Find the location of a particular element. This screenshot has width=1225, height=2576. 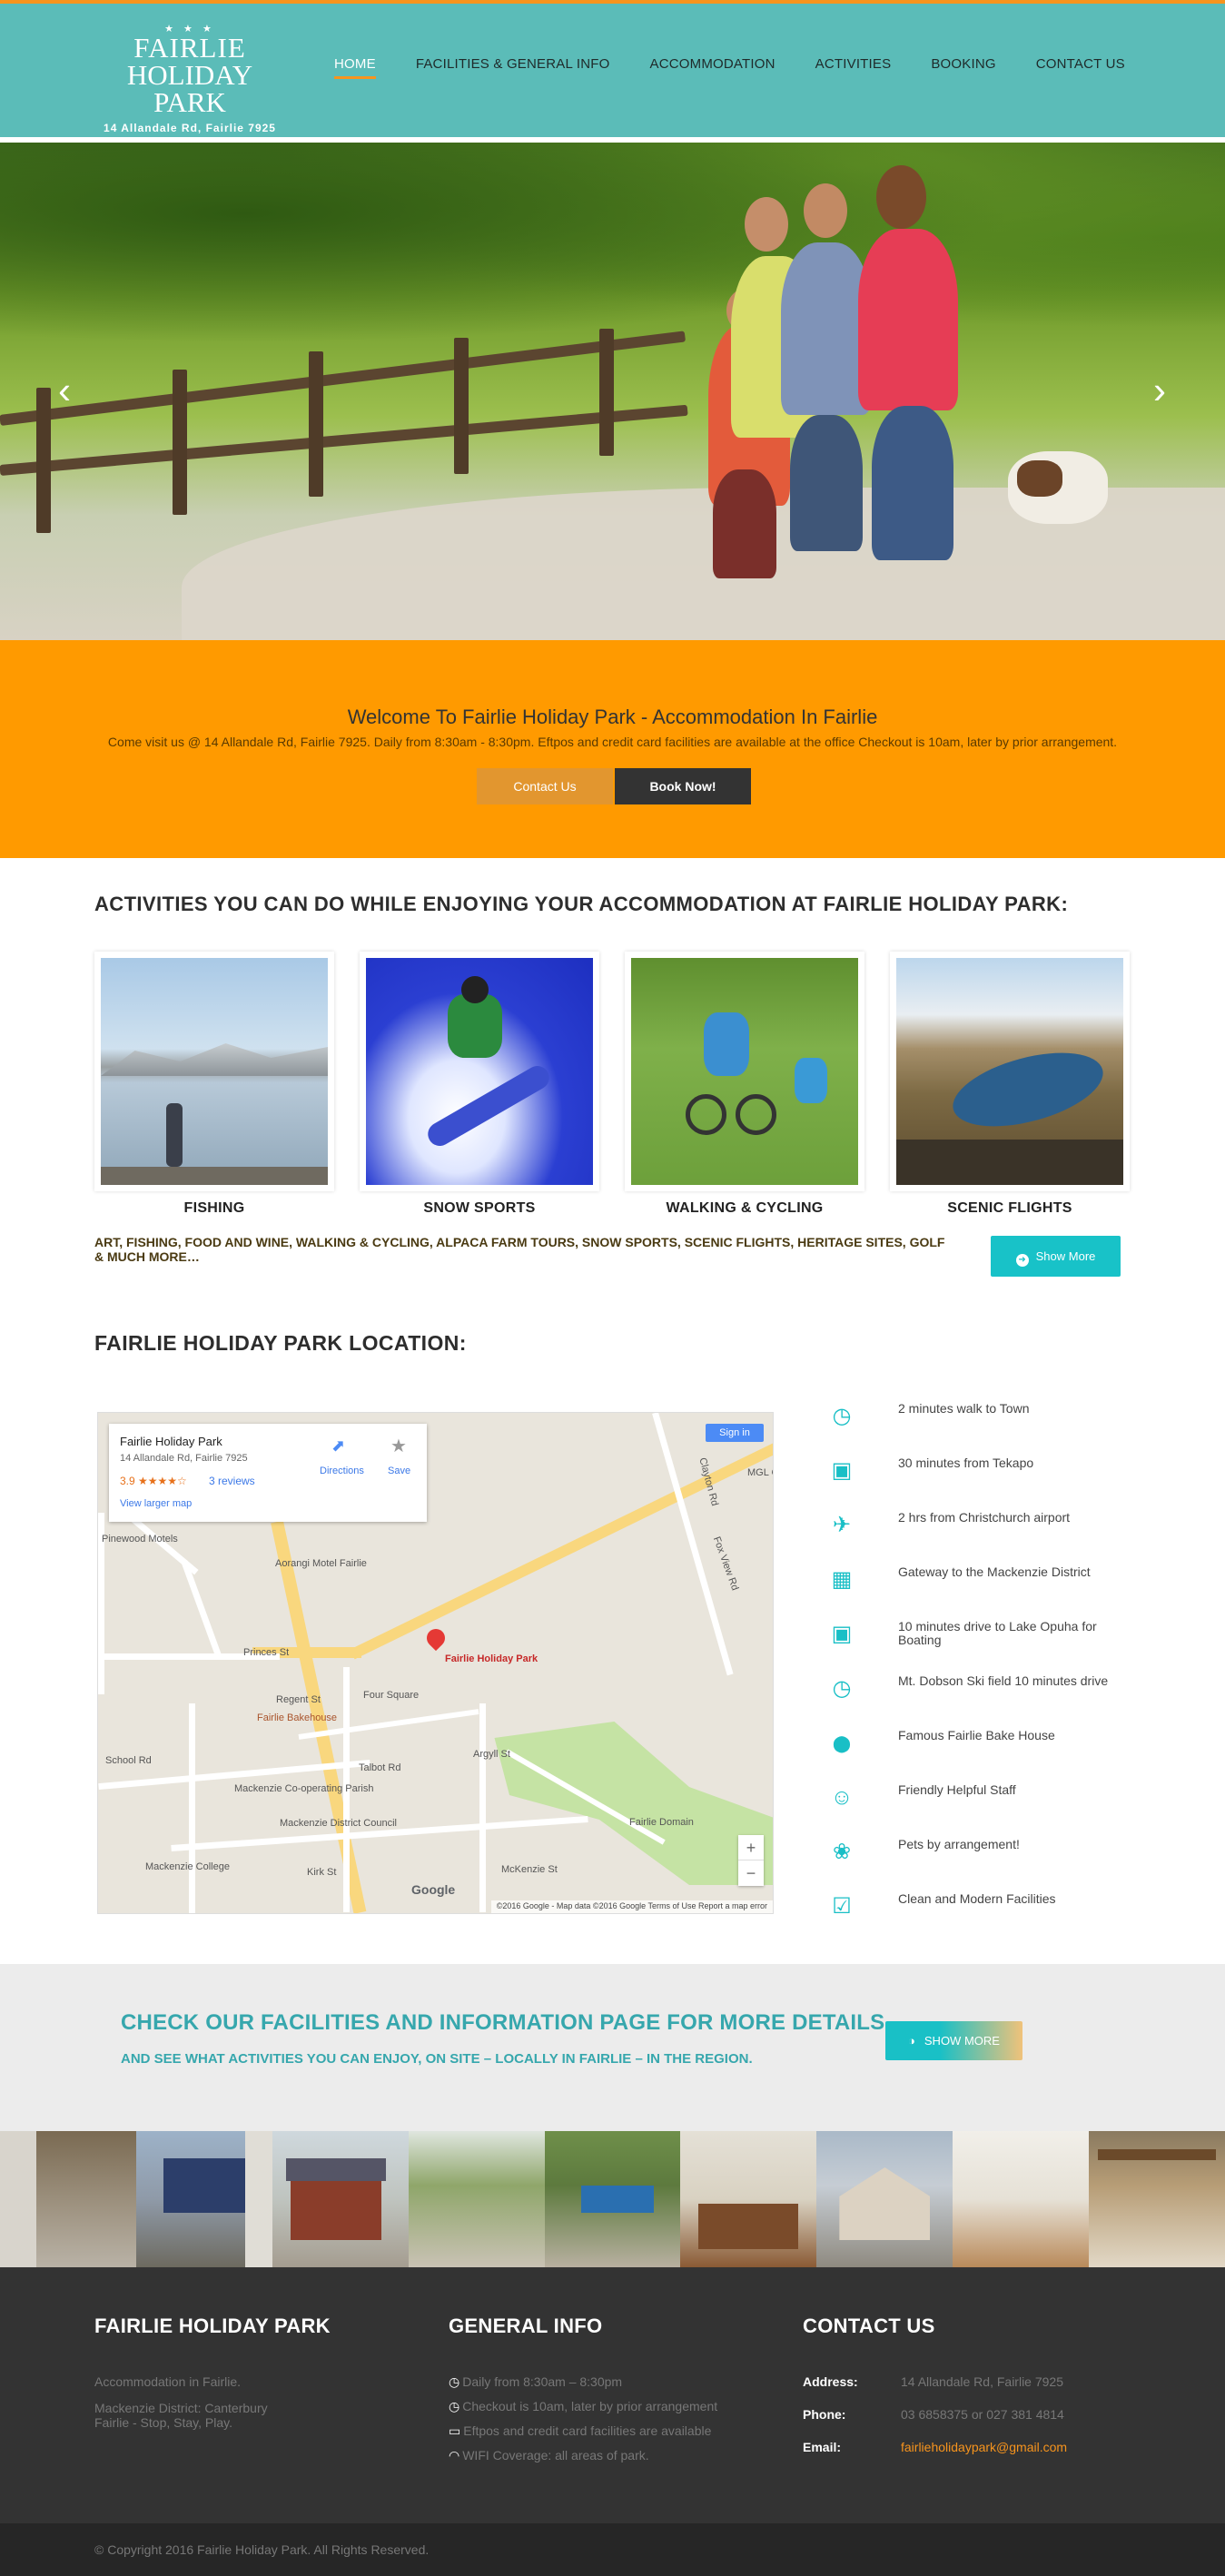

hero-mother-head is located at coordinates (767, 224).